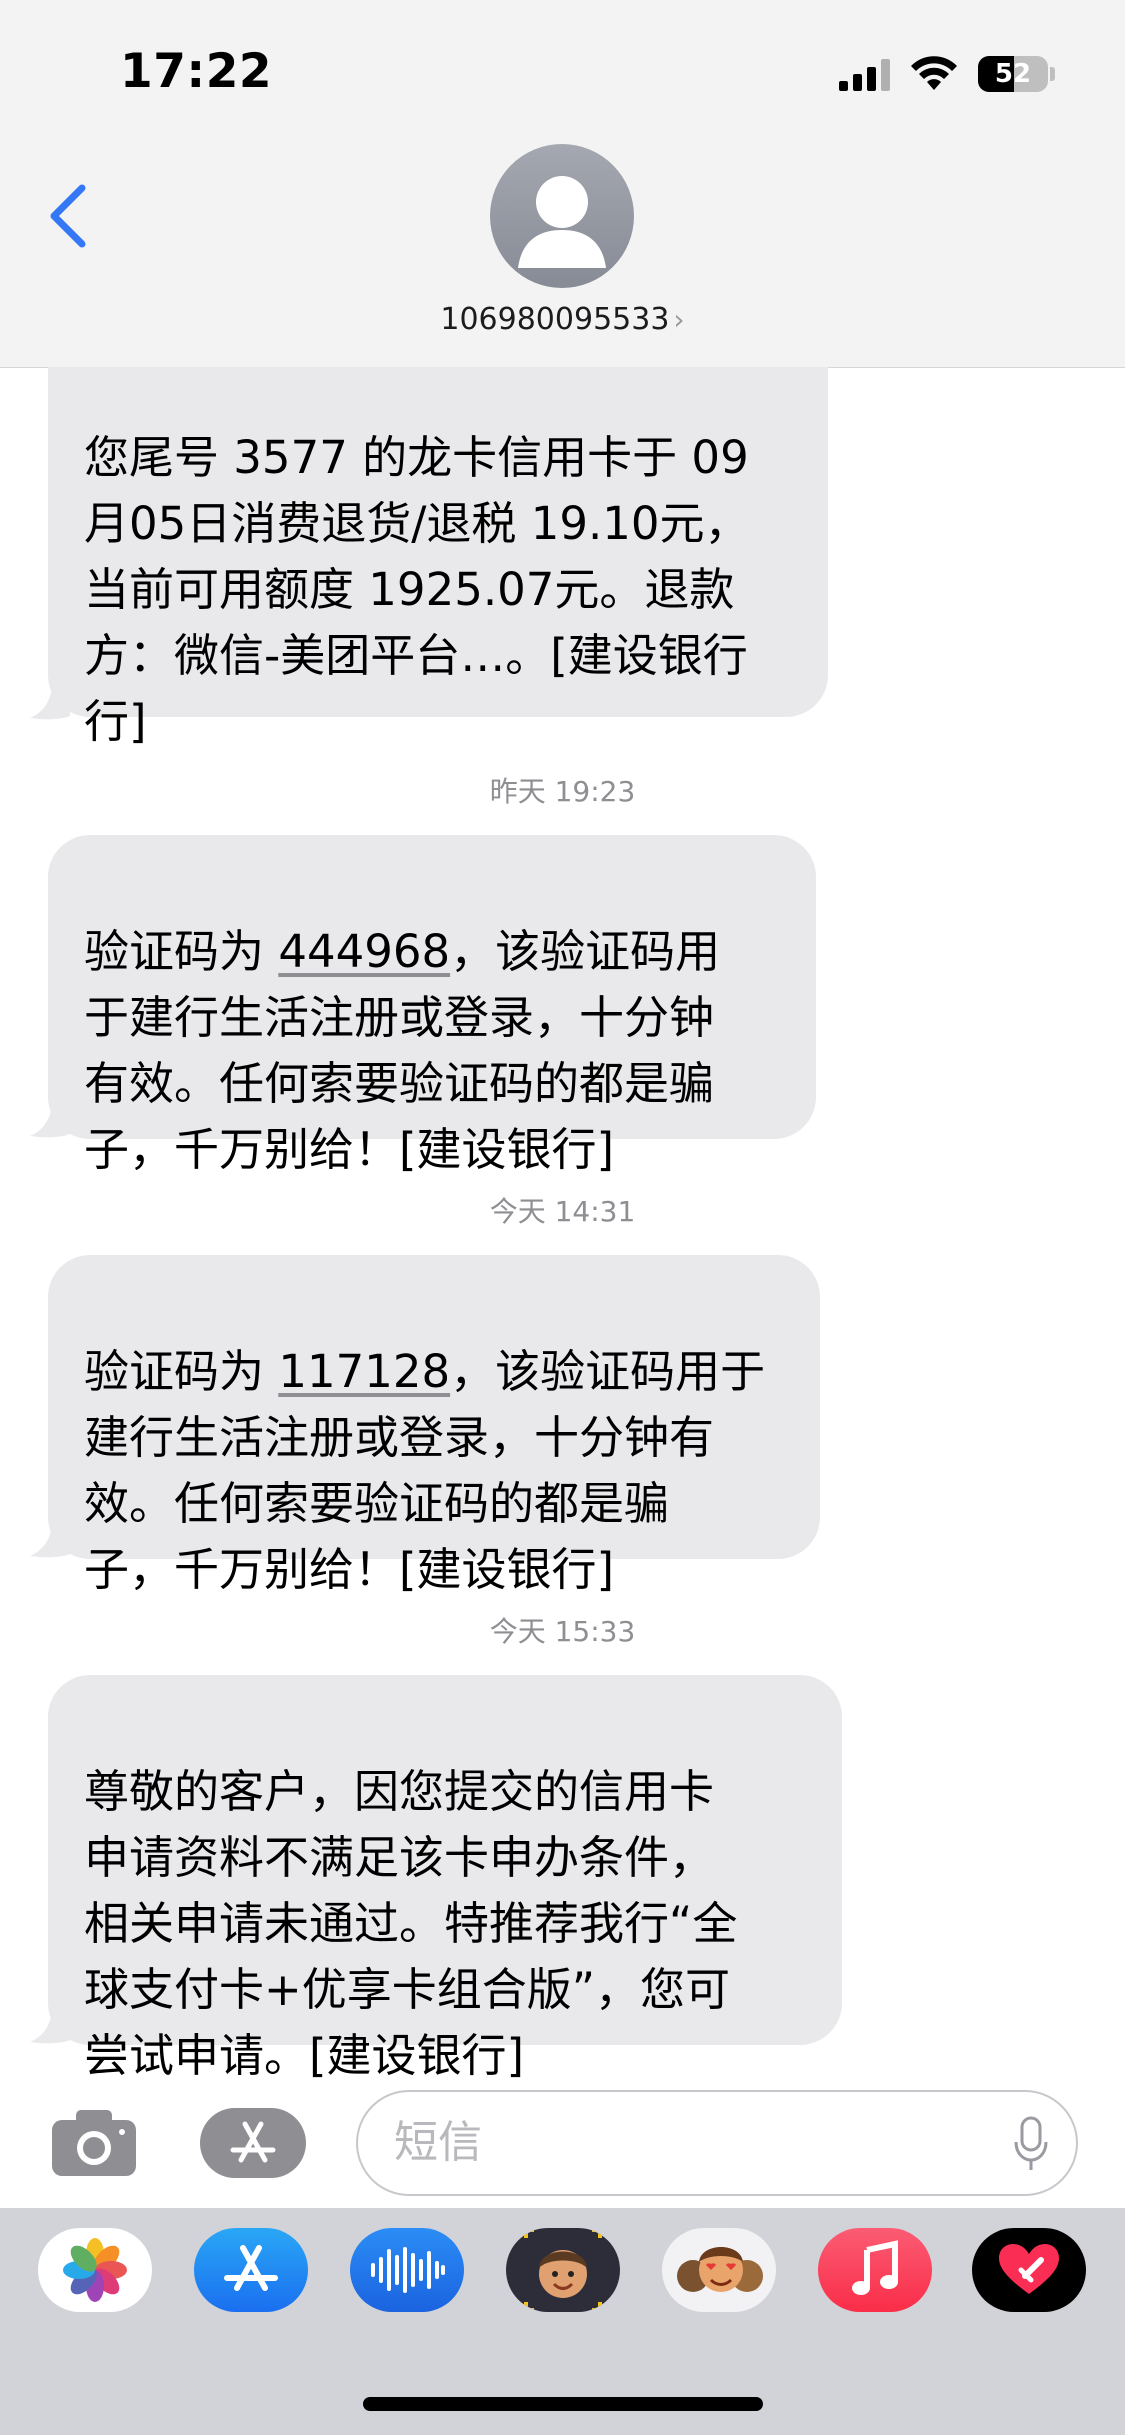 The image size is (1125, 2435). Describe the element at coordinates (595, 1211) in the screenshot. I see `timestamp-time: 14:31` at that location.